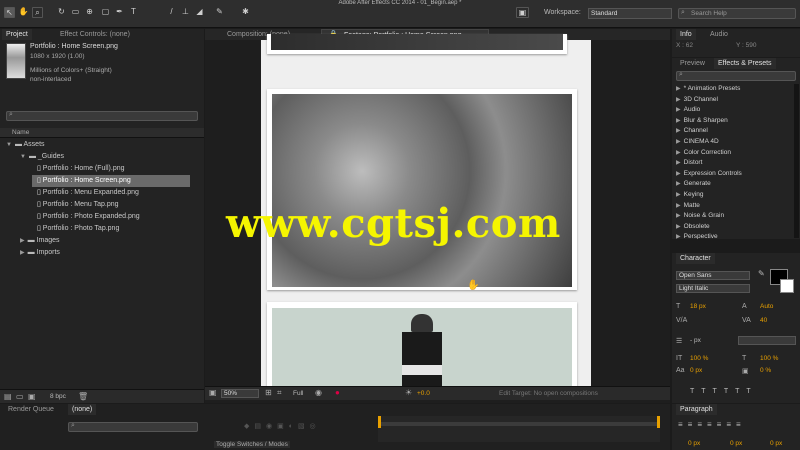 The image size is (800, 450). What do you see at coordinates (787, 286) in the screenshot?
I see `stroke-color-swatch` at bounding box center [787, 286].